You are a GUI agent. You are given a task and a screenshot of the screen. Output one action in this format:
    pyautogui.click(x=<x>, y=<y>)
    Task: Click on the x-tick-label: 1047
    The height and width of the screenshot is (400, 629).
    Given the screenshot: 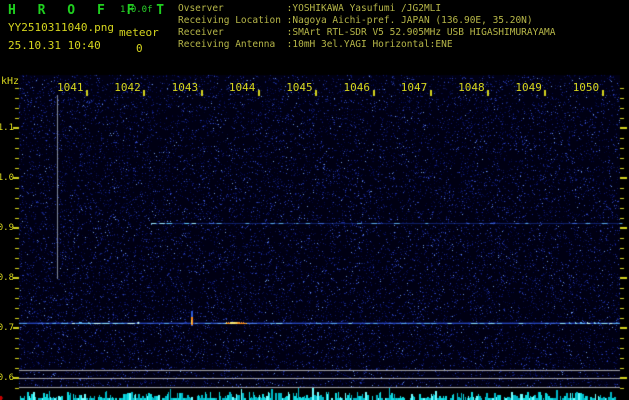 What is the action you would take?
    pyautogui.click(x=414, y=87)
    